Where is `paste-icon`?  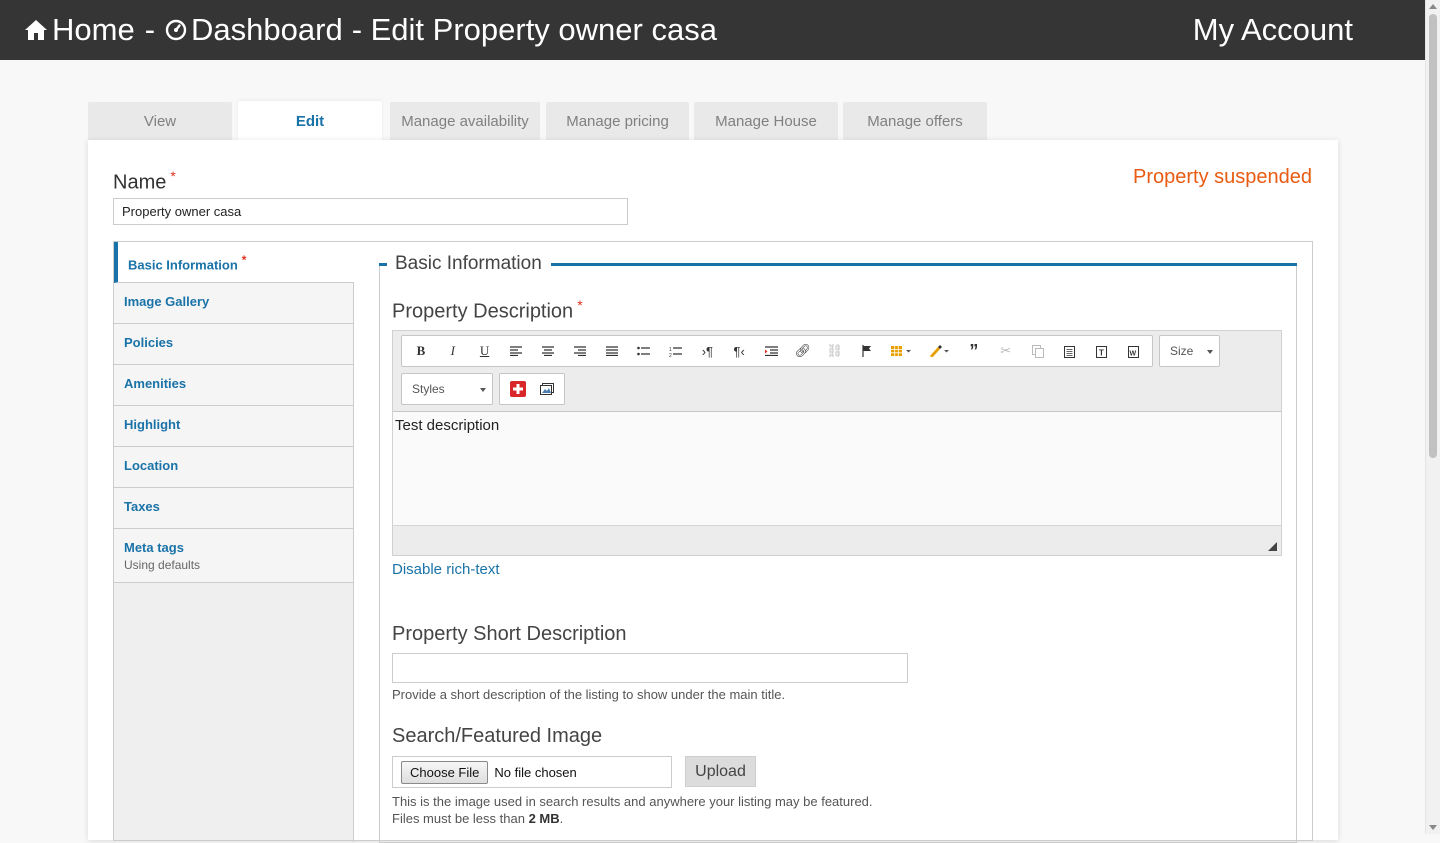
paste-icon is located at coordinates (1070, 351).